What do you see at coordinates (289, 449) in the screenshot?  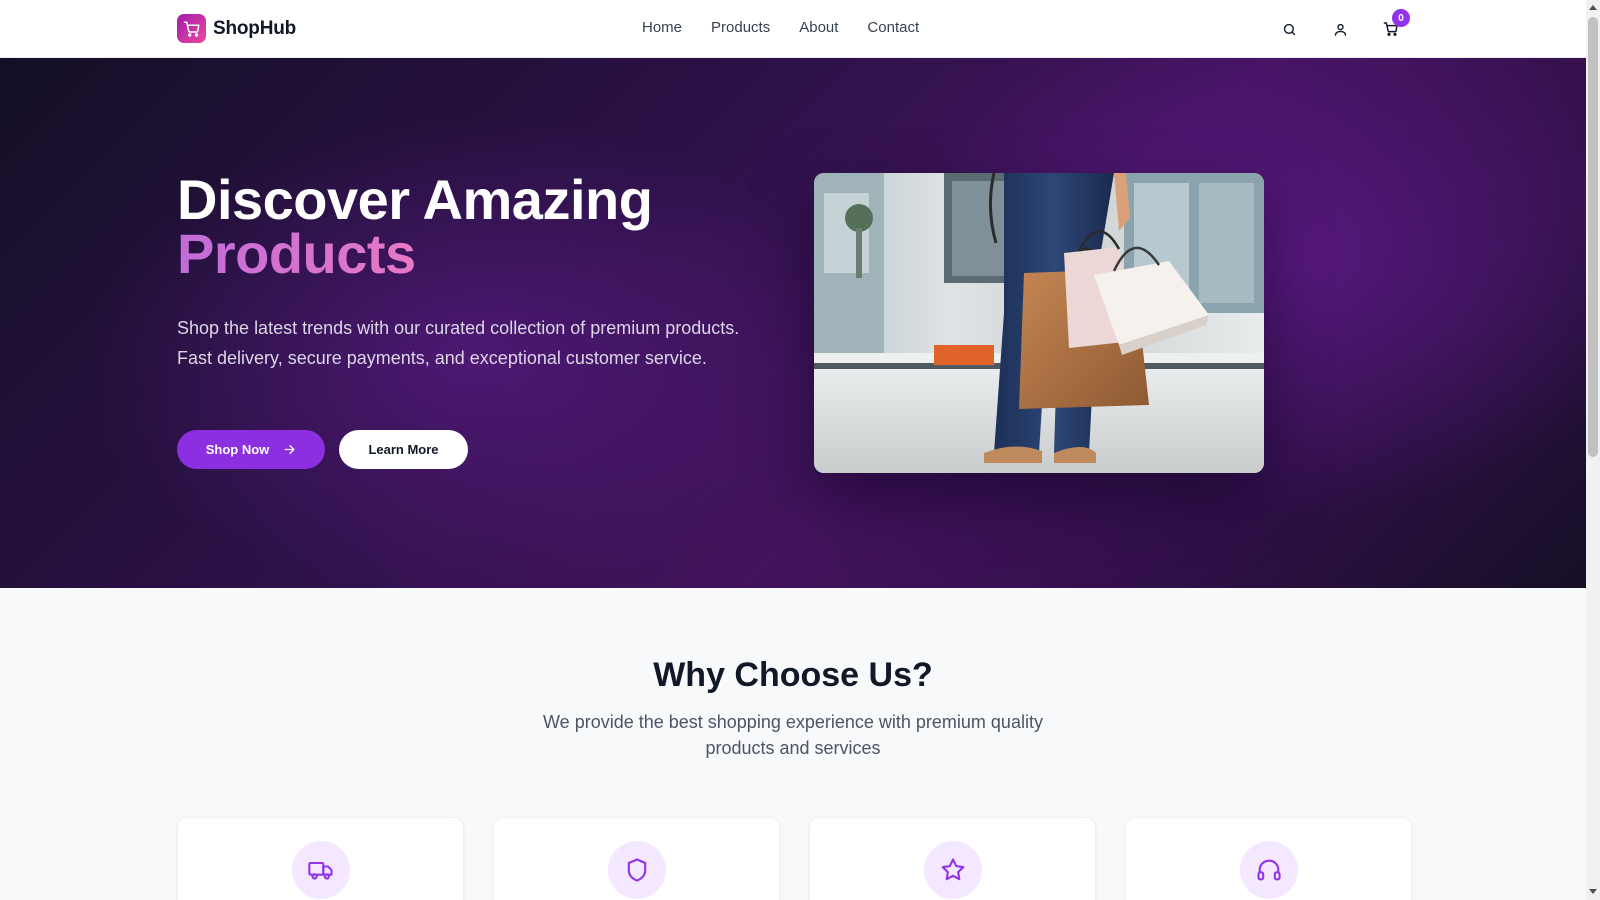 I see `arrow-right-icon` at bounding box center [289, 449].